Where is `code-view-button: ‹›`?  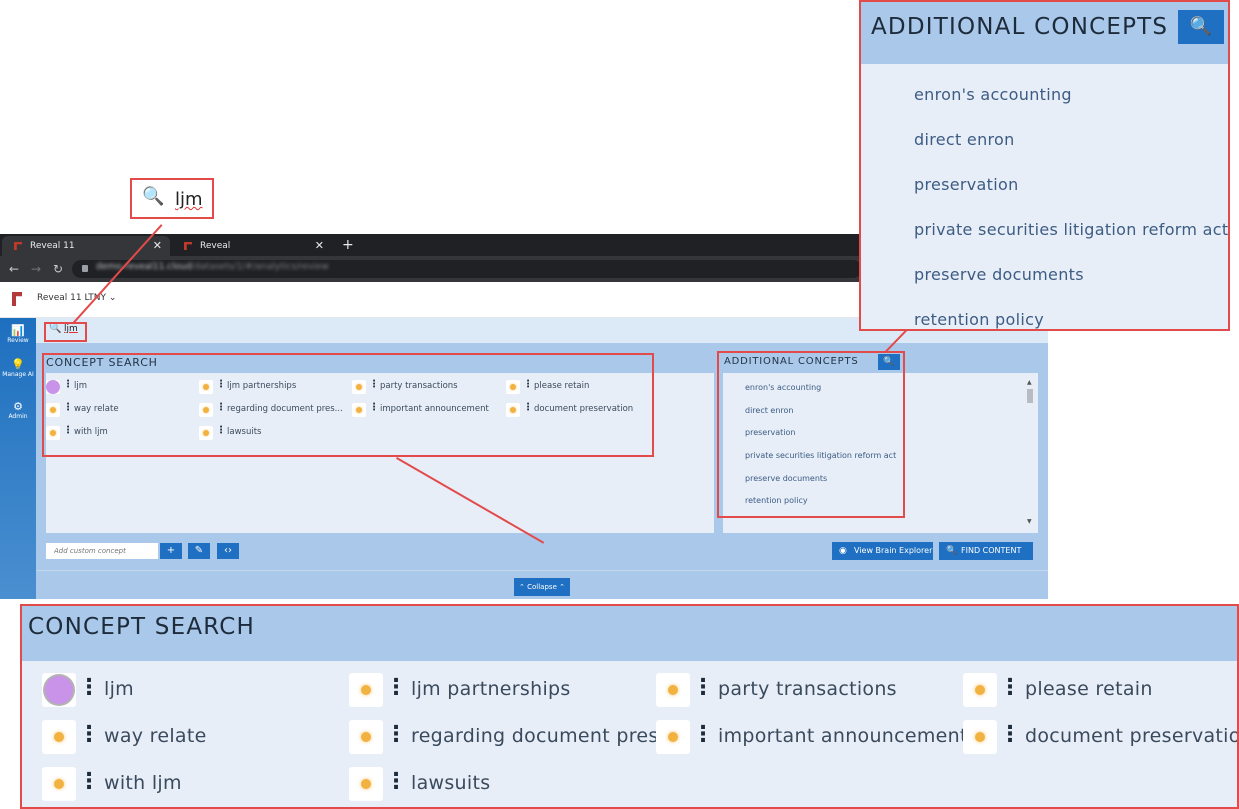 code-view-button: ‹› is located at coordinates (228, 551).